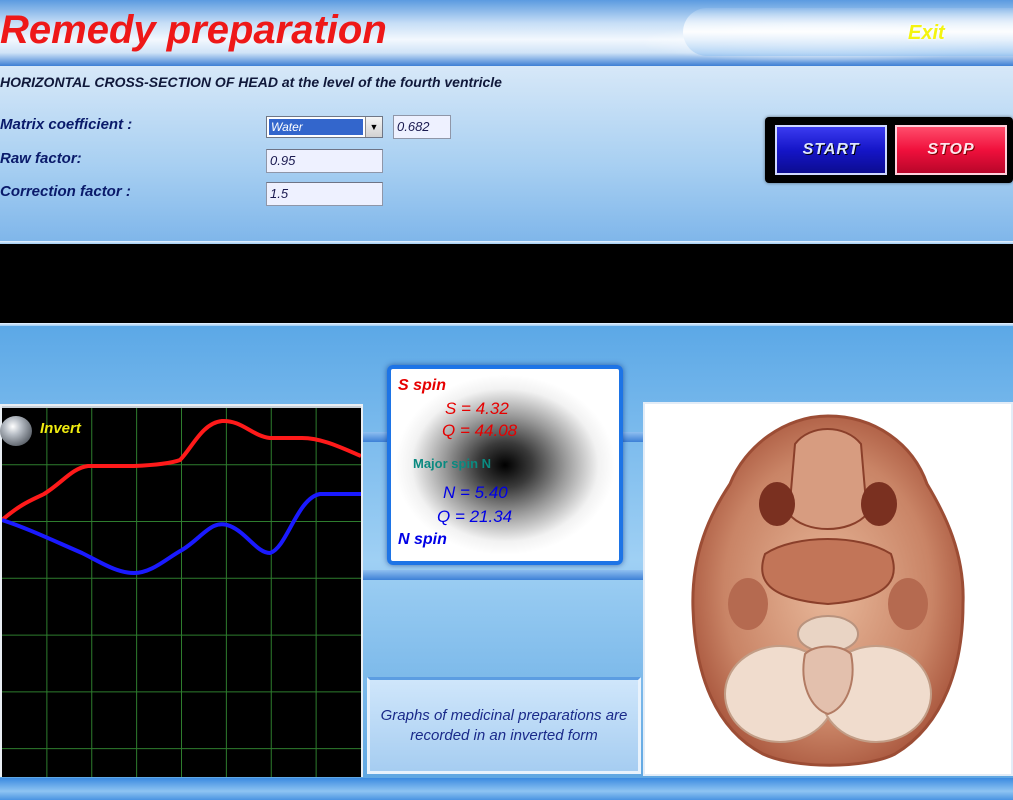 The height and width of the screenshot is (800, 1013). Describe the element at coordinates (16, 431) in the screenshot. I see `invert-toggle` at that location.